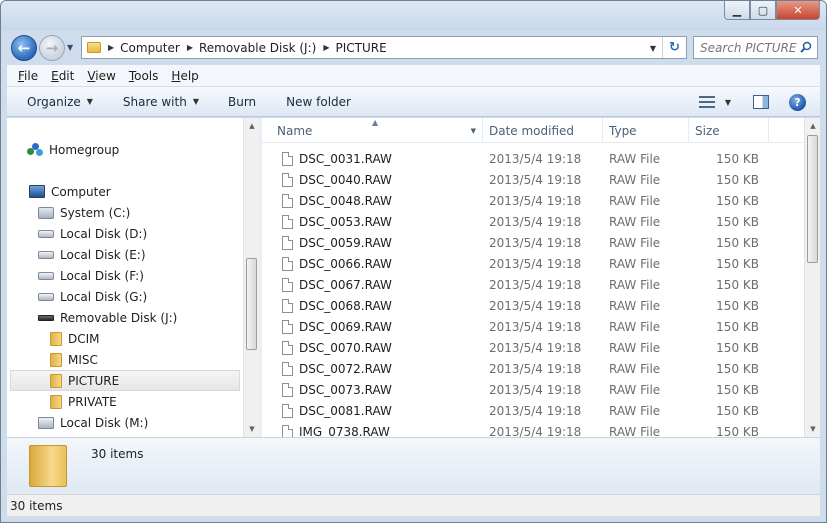 The width and height of the screenshot is (827, 523). I want to click on search-box, so click(755, 47).